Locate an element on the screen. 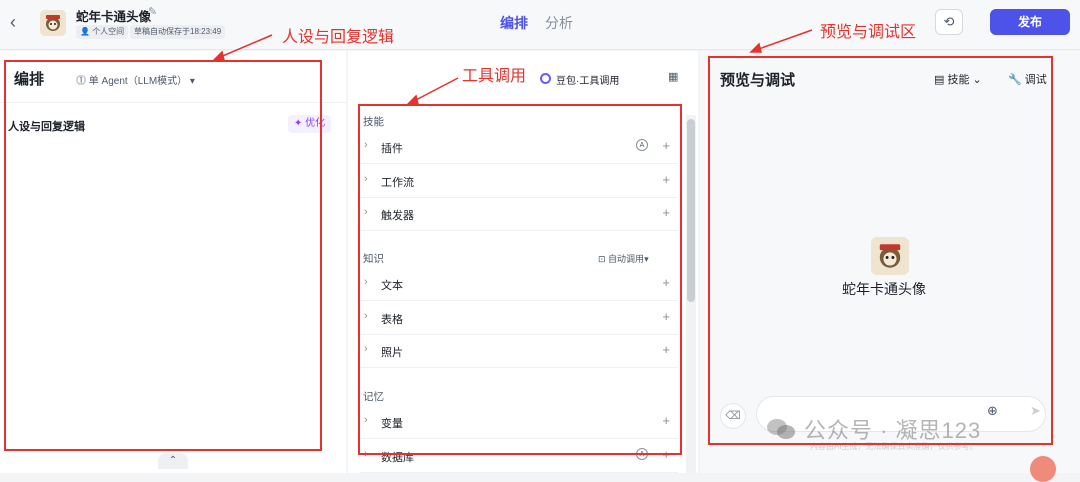 The width and height of the screenshot is (1080, 482). watermark: 公众号 · 凝思123 is located at coordinates (893, 430).